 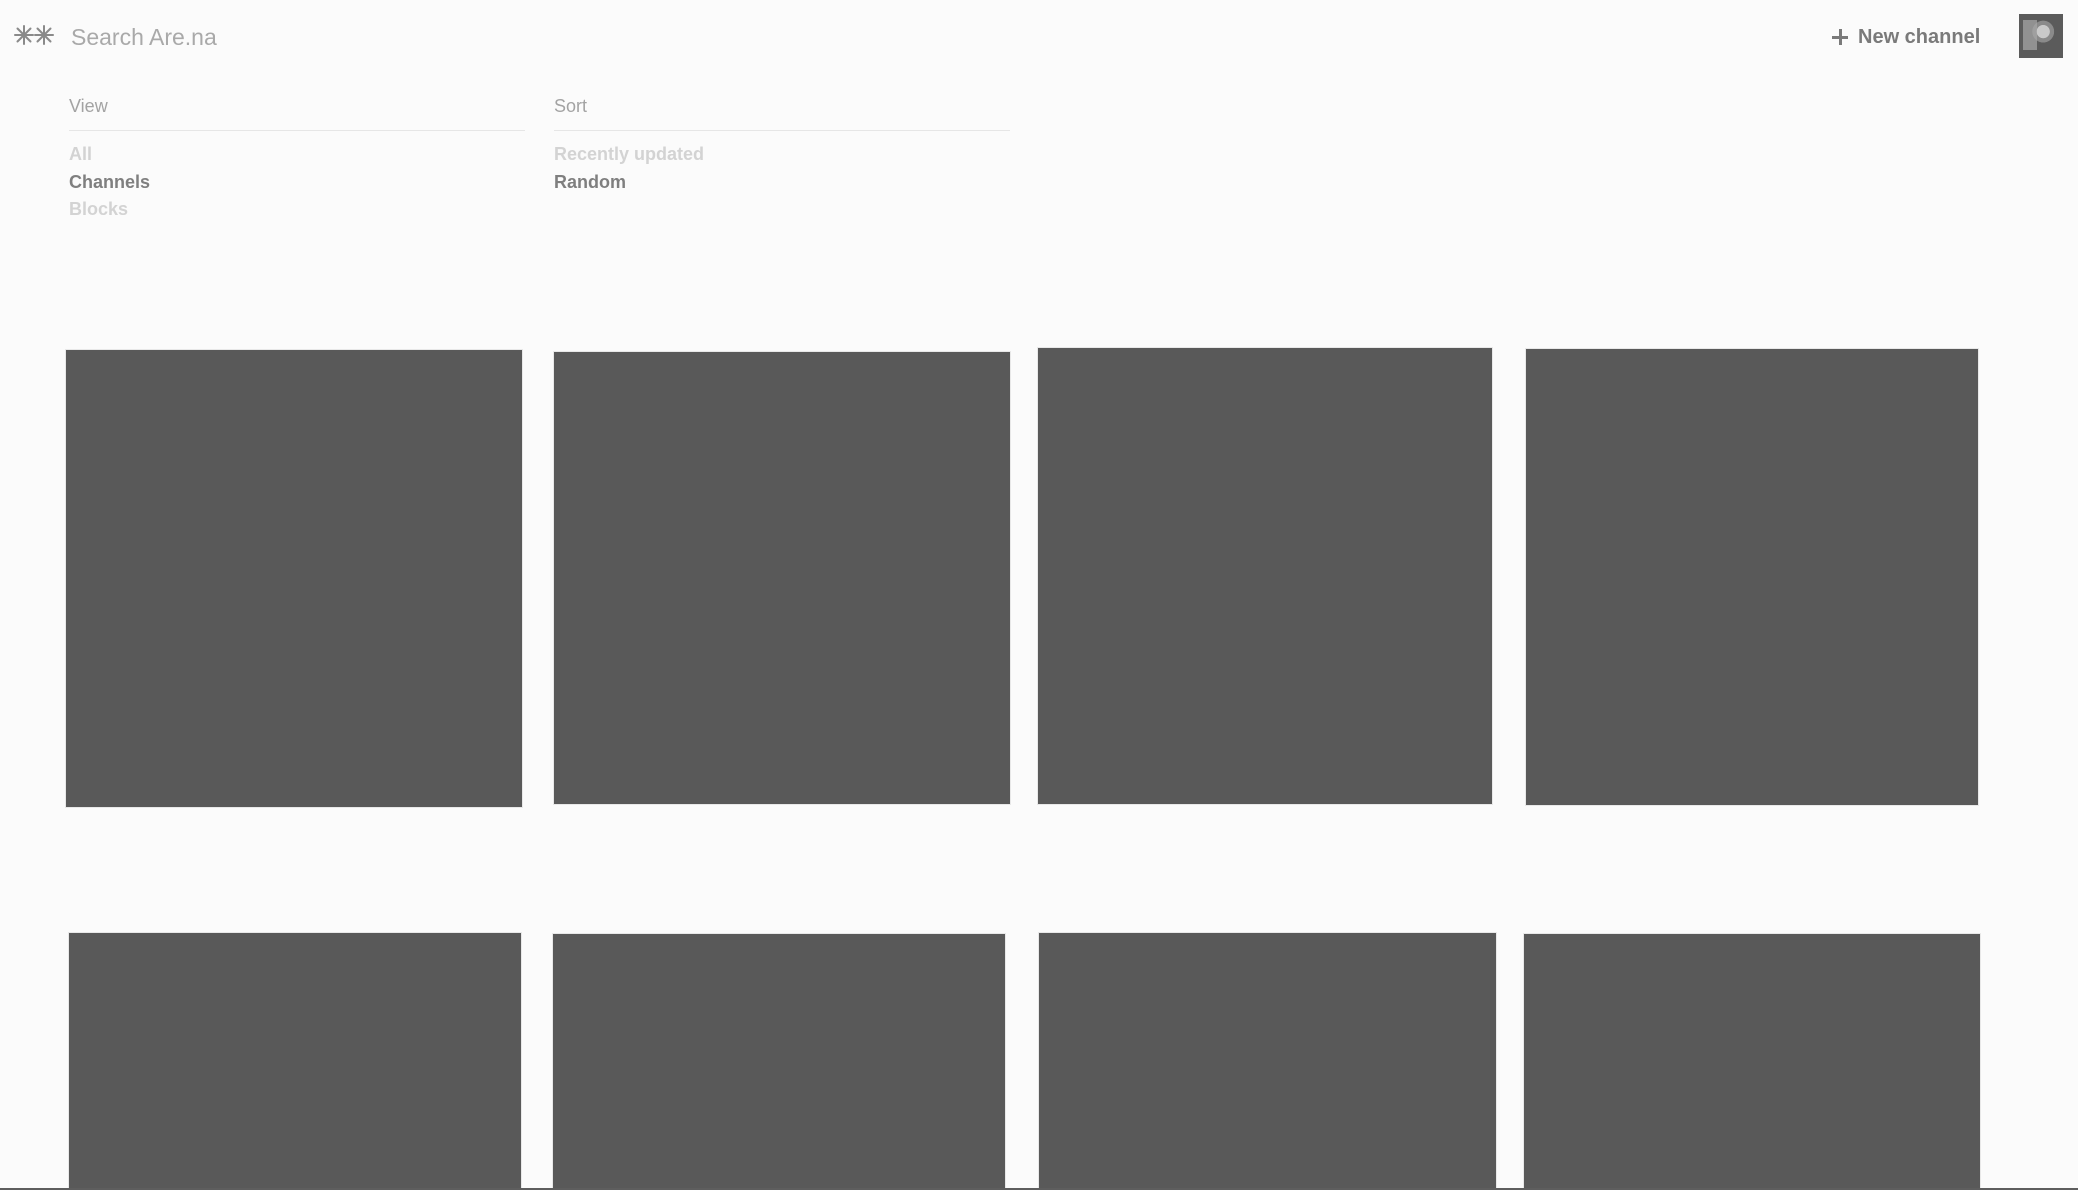 I want to click on view-heading: View, so click(x=297, y=112).